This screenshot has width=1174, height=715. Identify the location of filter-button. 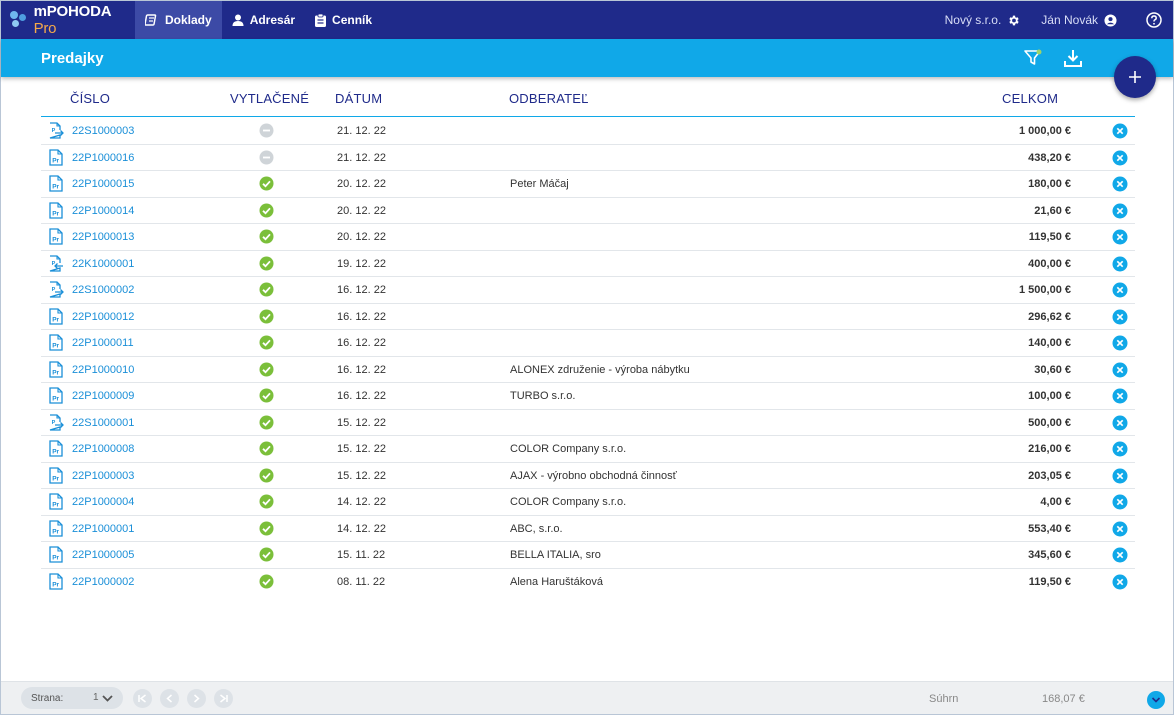
(1033, 60).